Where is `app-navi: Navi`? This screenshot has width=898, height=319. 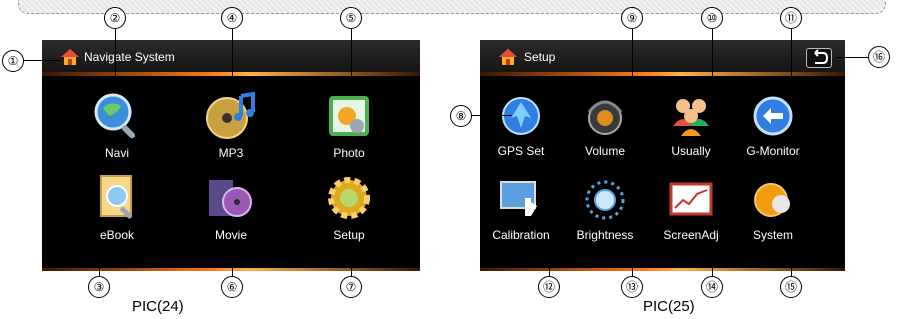 app-navi: Navi is located at coordinates (117, 125).